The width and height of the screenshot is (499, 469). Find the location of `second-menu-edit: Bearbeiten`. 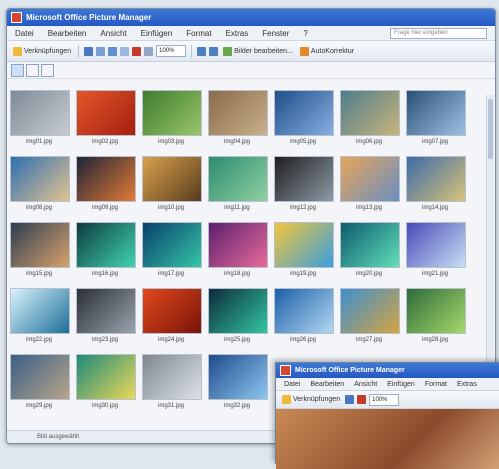

second-menu-edit: Bearbeiten is located at coordinates (327, 384).